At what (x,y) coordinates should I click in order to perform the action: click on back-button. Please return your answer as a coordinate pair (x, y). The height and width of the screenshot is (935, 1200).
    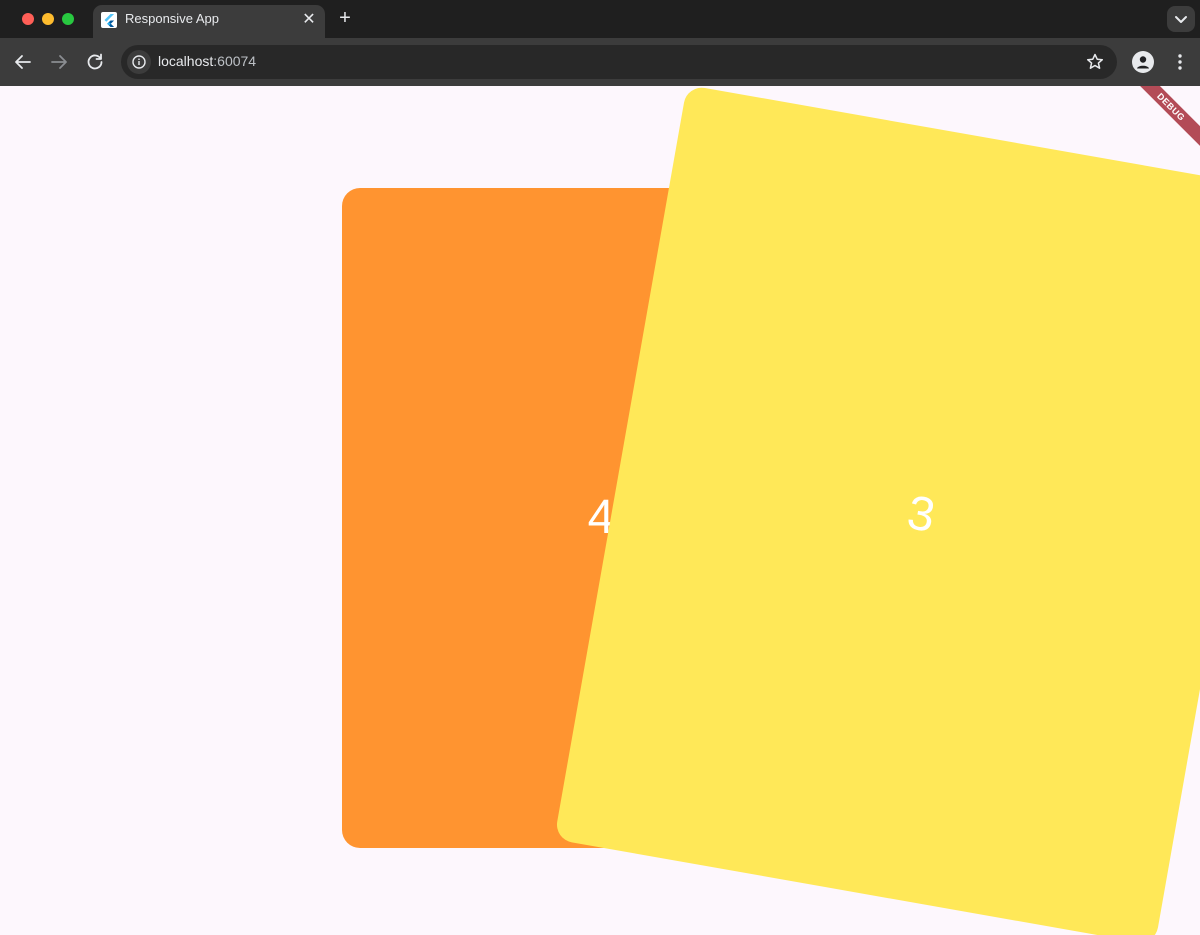
    Looking at the image, I should click on (23, 62).